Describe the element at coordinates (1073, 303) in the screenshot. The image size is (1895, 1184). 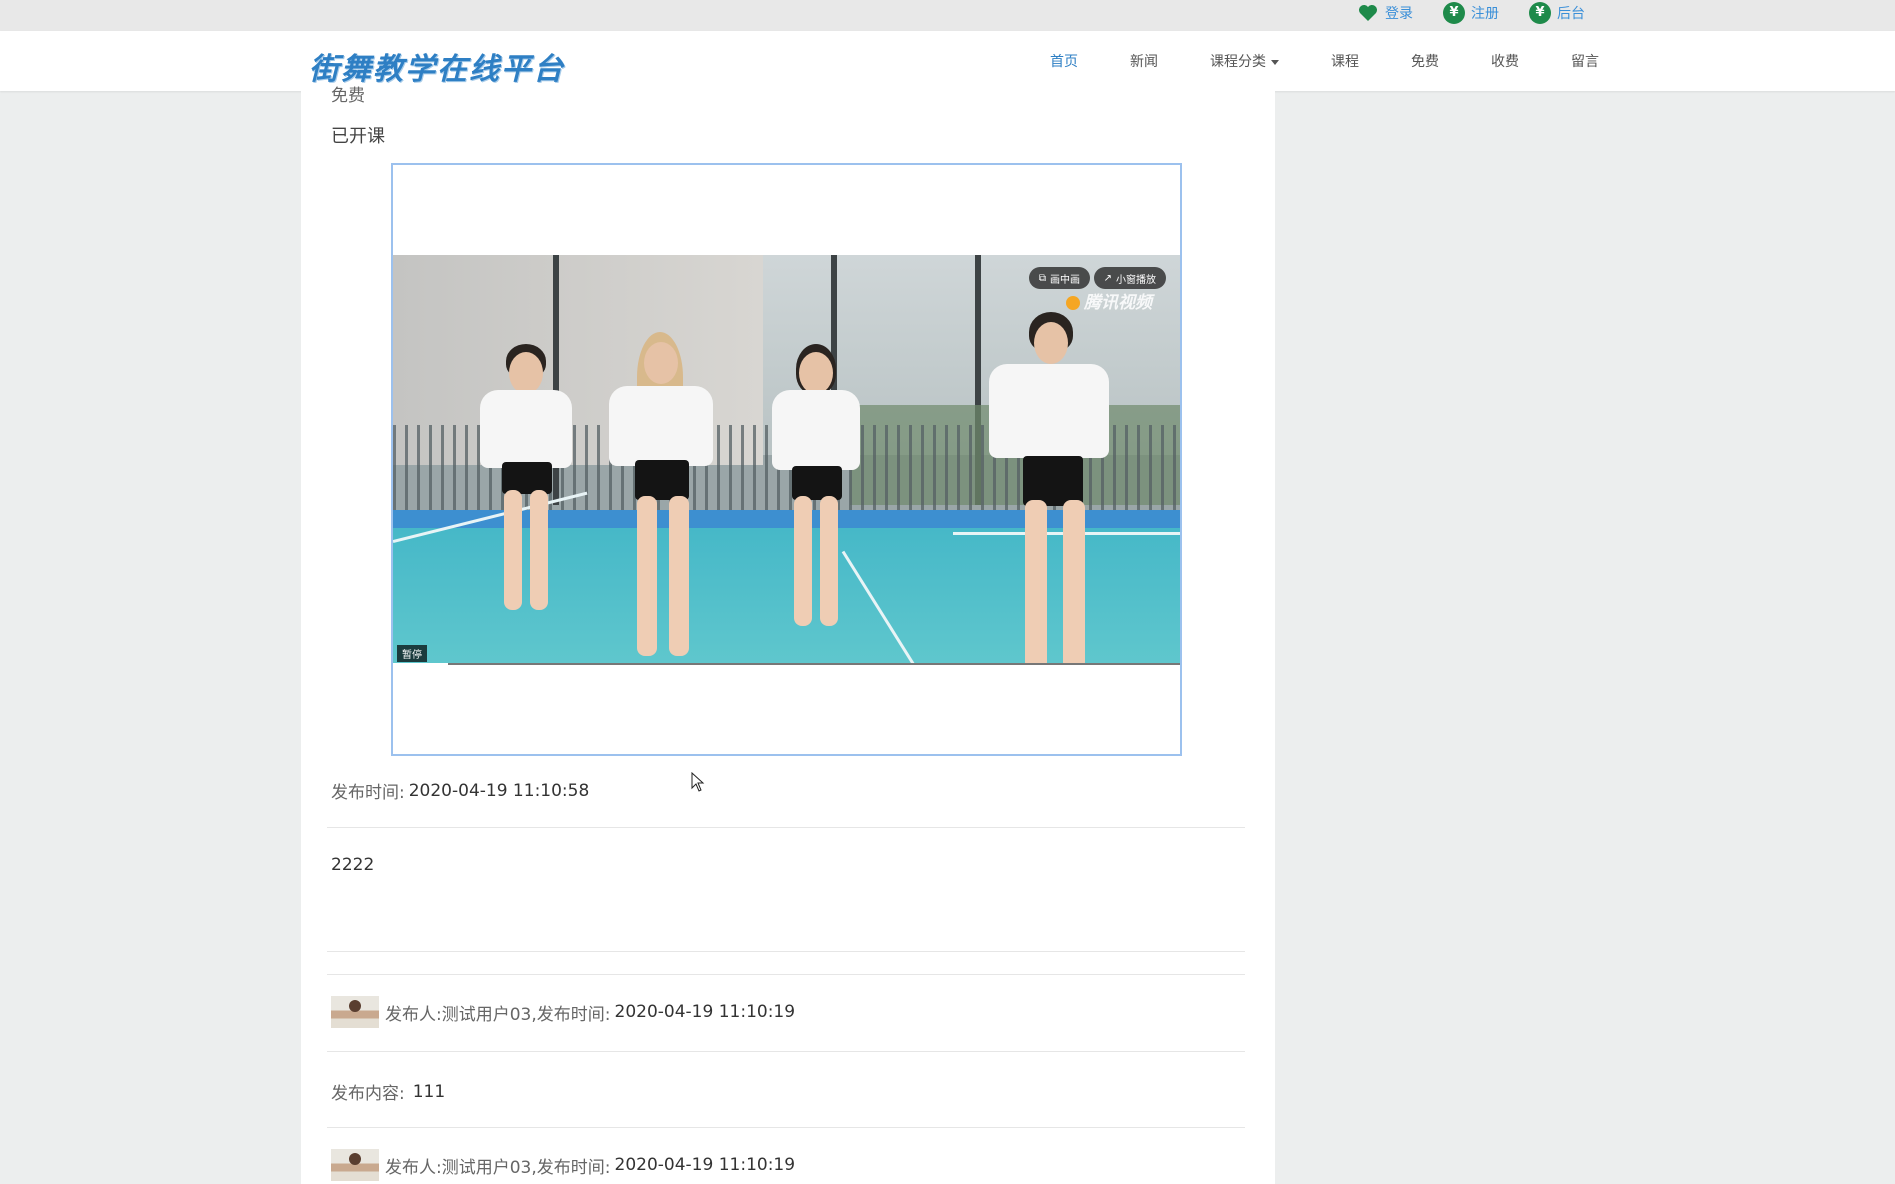
I see `tencent-video-logo-icon` at that location.